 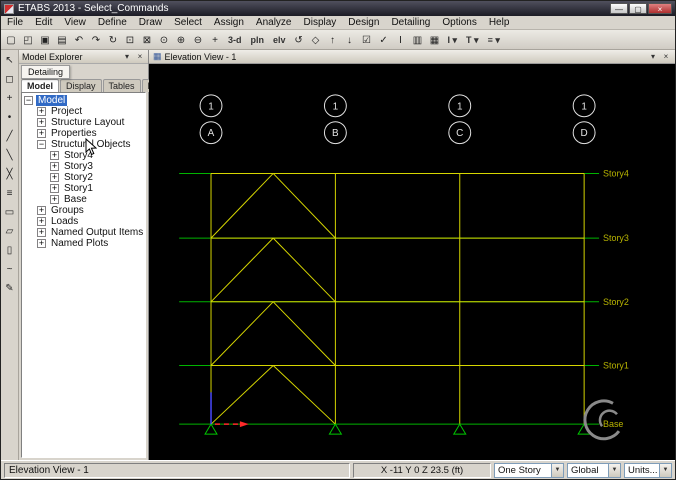 What do you see at coordinates (333, 40) in the screenshot?
I see `toolbar-move-up-in-list-button: ↑` at bounding box center [333, 40].